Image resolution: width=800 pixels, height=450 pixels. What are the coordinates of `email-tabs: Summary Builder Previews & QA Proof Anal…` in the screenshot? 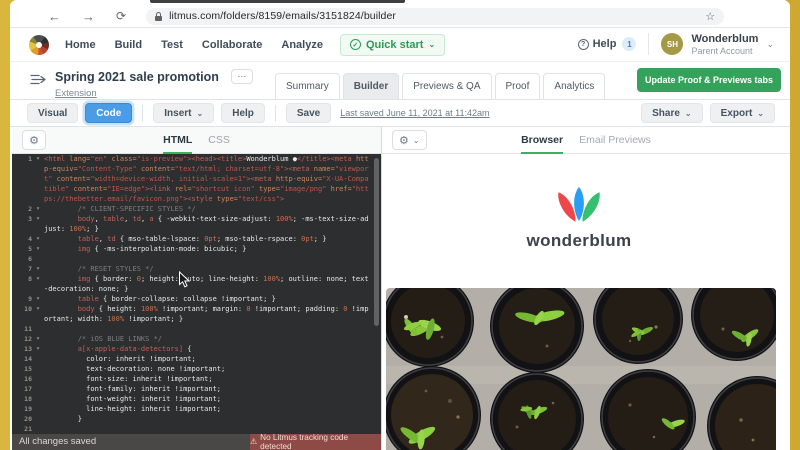 It's located at (441, 86).